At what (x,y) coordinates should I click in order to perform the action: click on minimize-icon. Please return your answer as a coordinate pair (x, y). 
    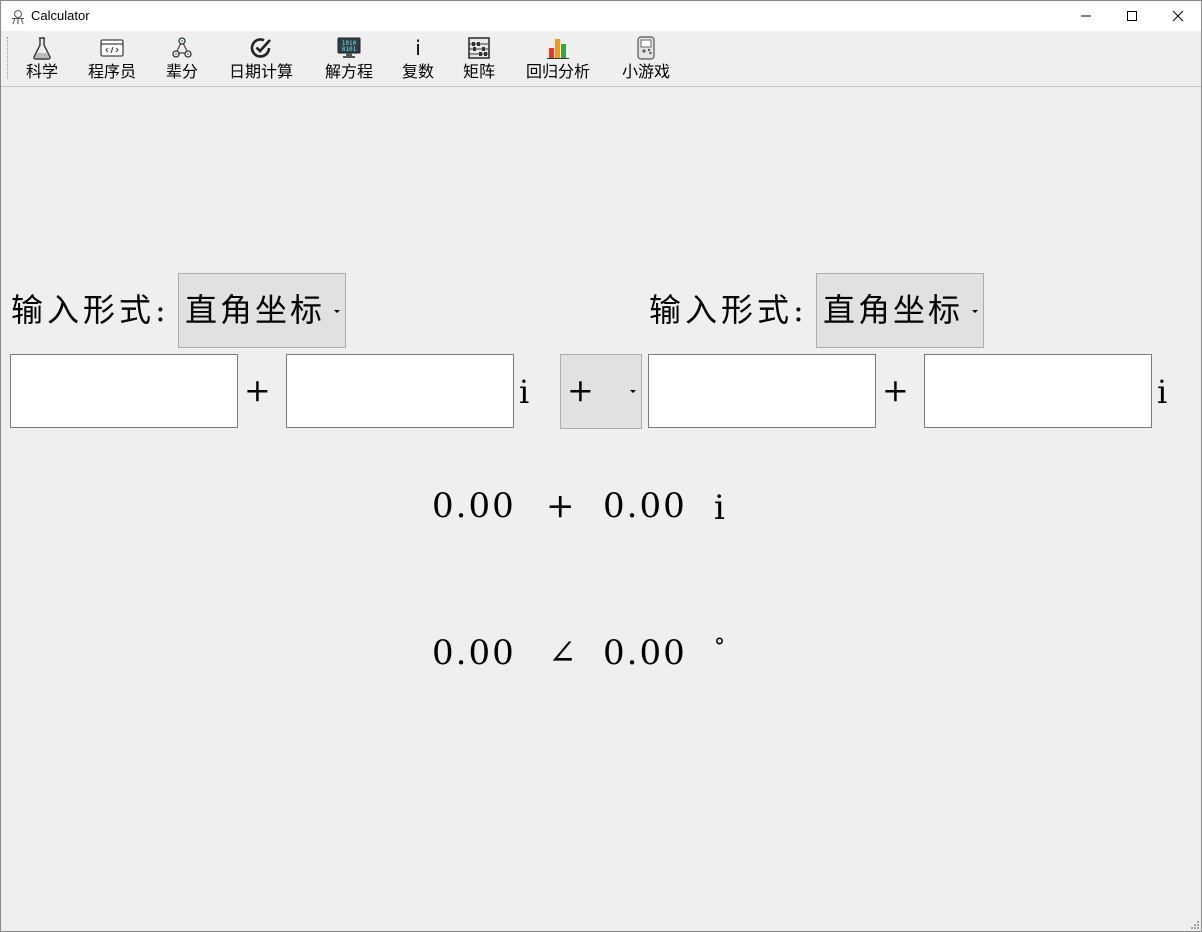
    Looking at the image, I should click on (1086, 16).